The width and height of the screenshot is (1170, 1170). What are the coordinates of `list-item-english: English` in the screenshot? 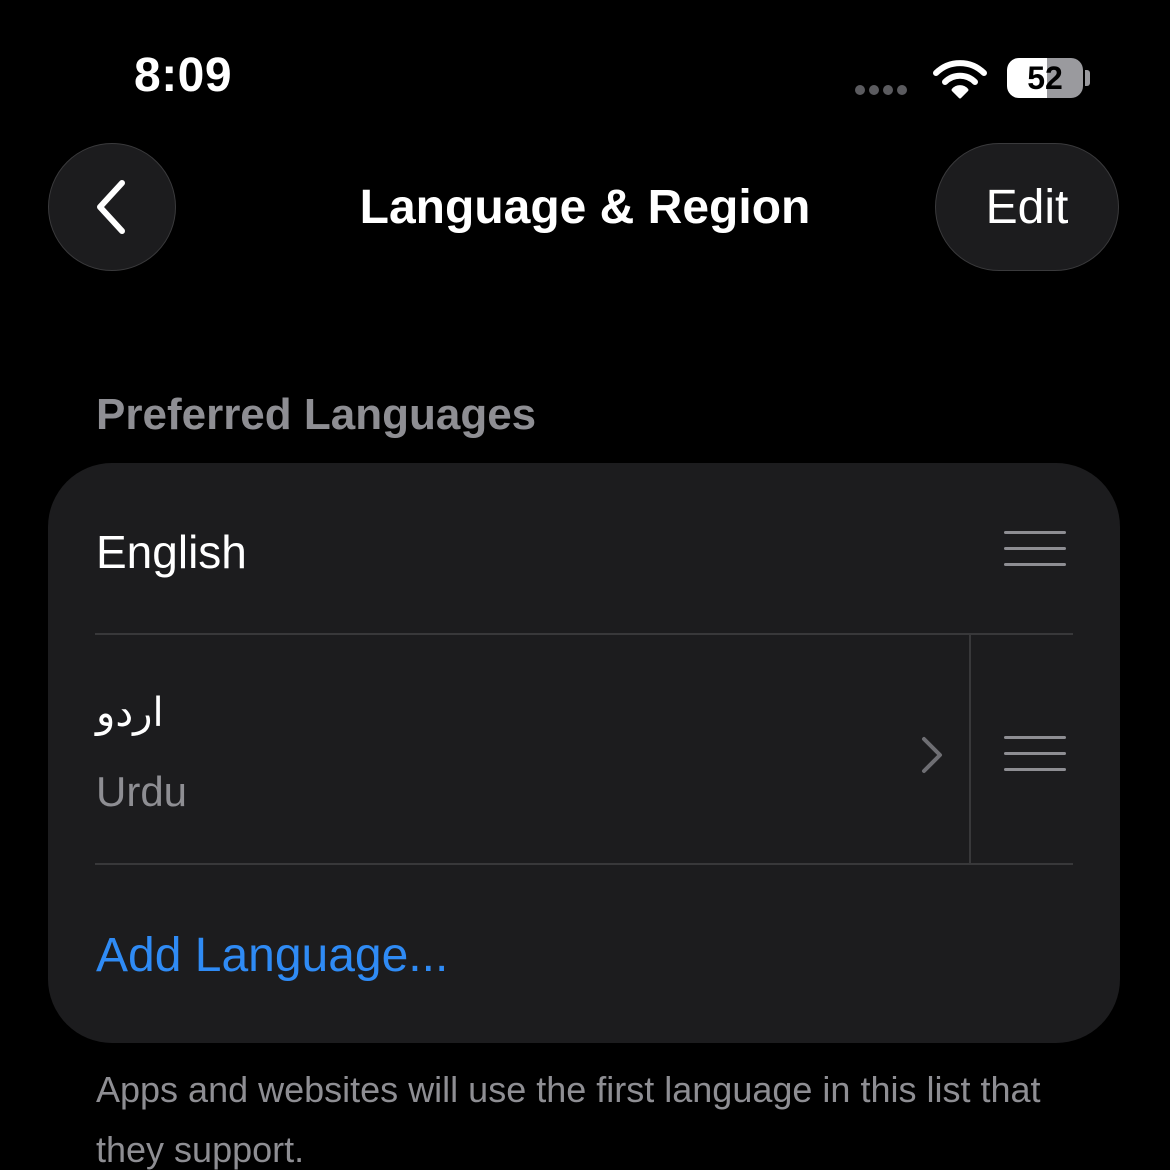 It's located at (584, 548).